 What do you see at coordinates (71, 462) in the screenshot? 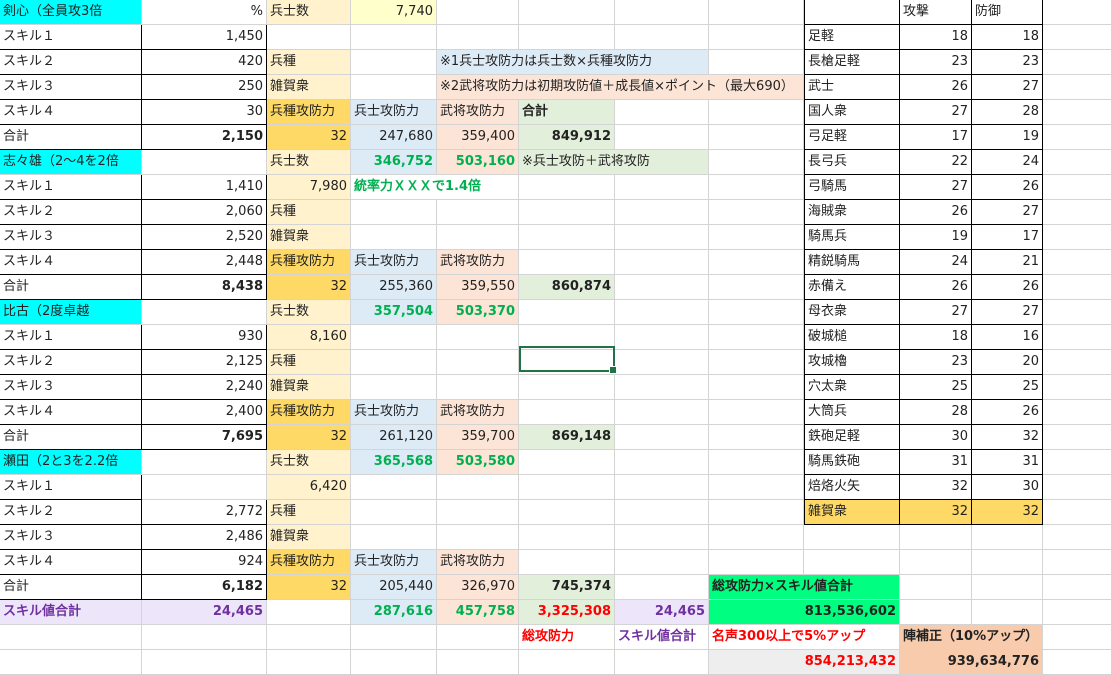
I see `sheet-cell: 瀬田（2と3を2.2倍` at bounding box center [71, 462].